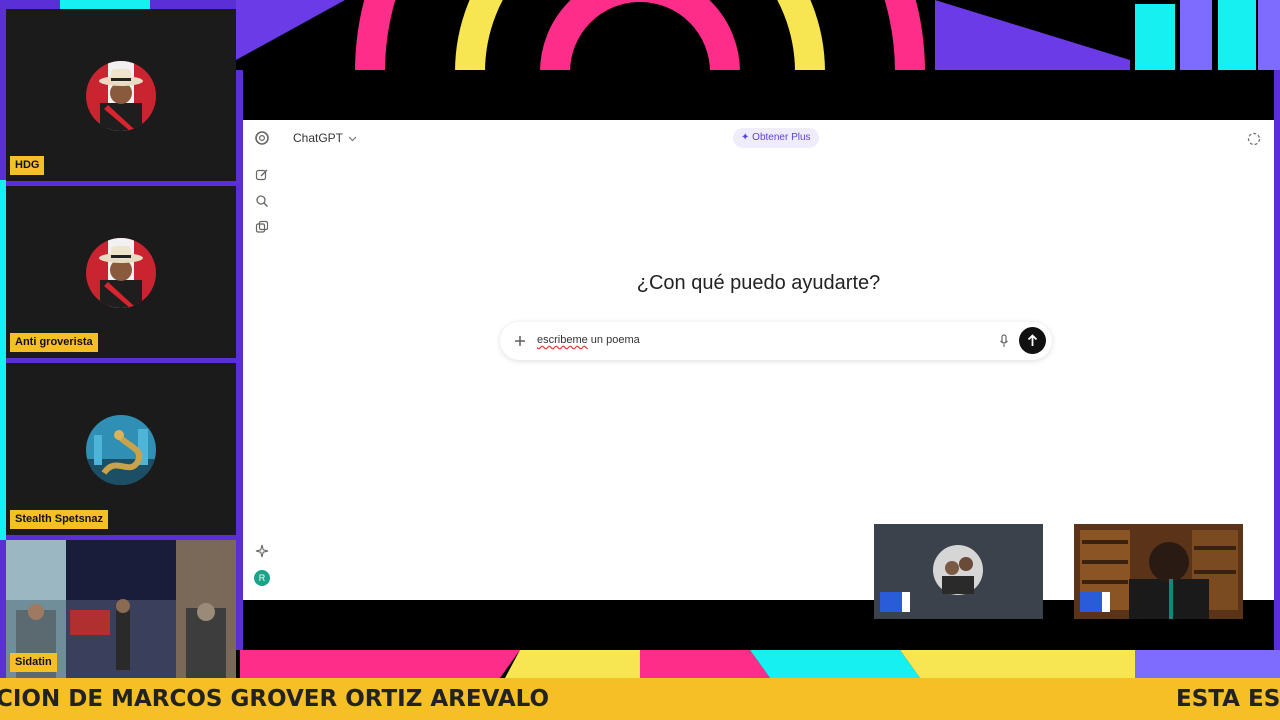  I want to click on get-plus-button: ✦ Obtener Plus, so click(776, 138).